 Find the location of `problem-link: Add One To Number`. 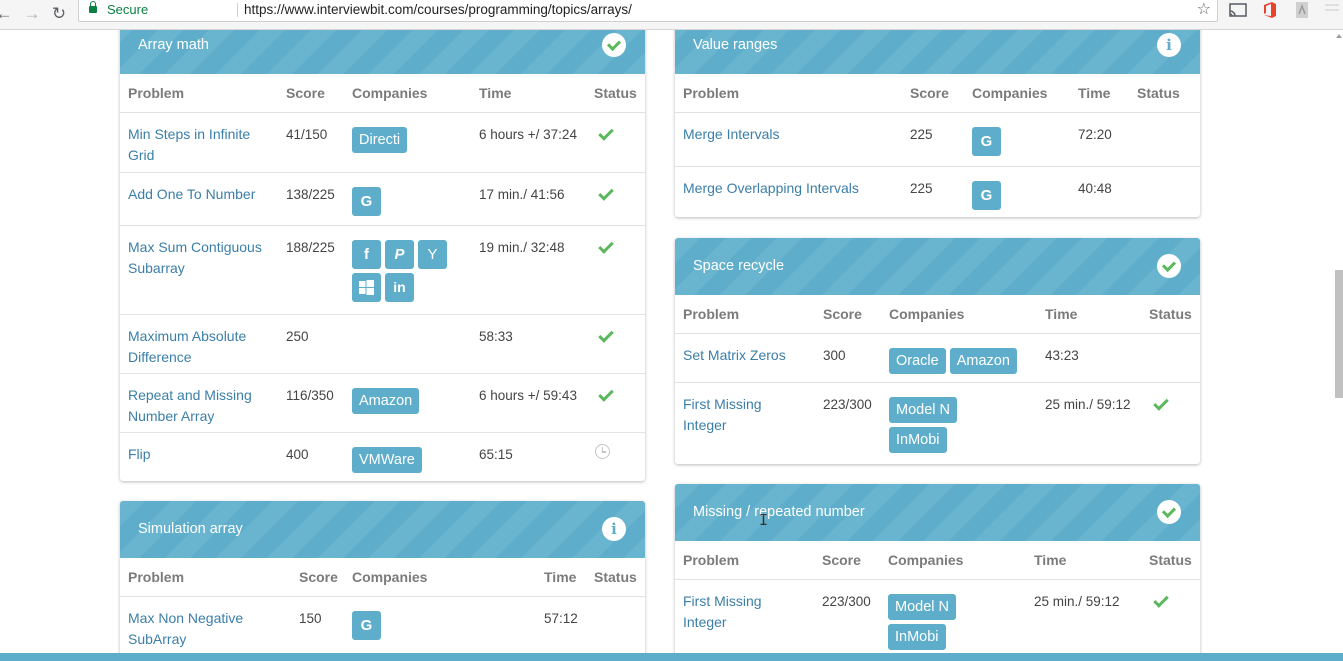

problem-link: Add One To Number is located at coordinates (203, 194).